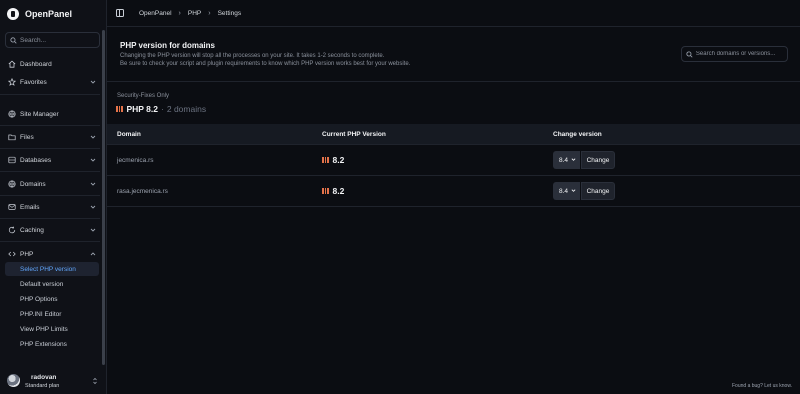 The image size is (800, 394). I want to click on star-icon, so click(12, 82).